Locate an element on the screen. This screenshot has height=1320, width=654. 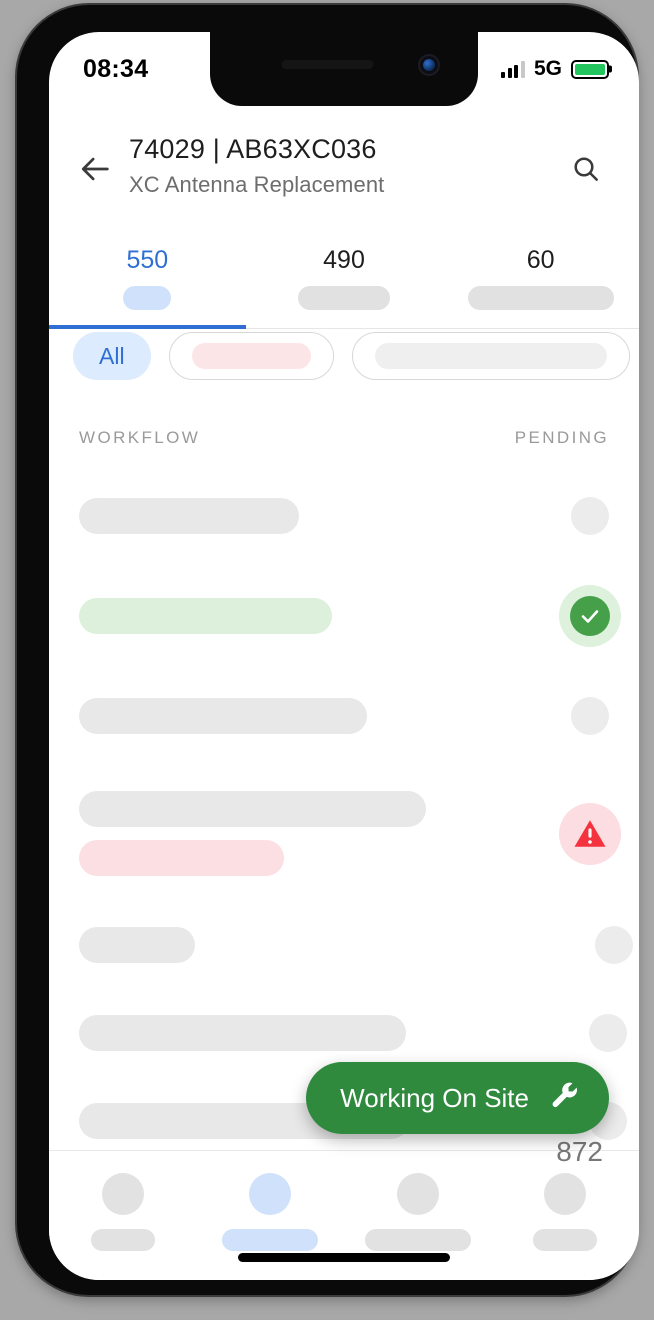
tab-bar: 550 490 60 is located at coordinates (344, 281).